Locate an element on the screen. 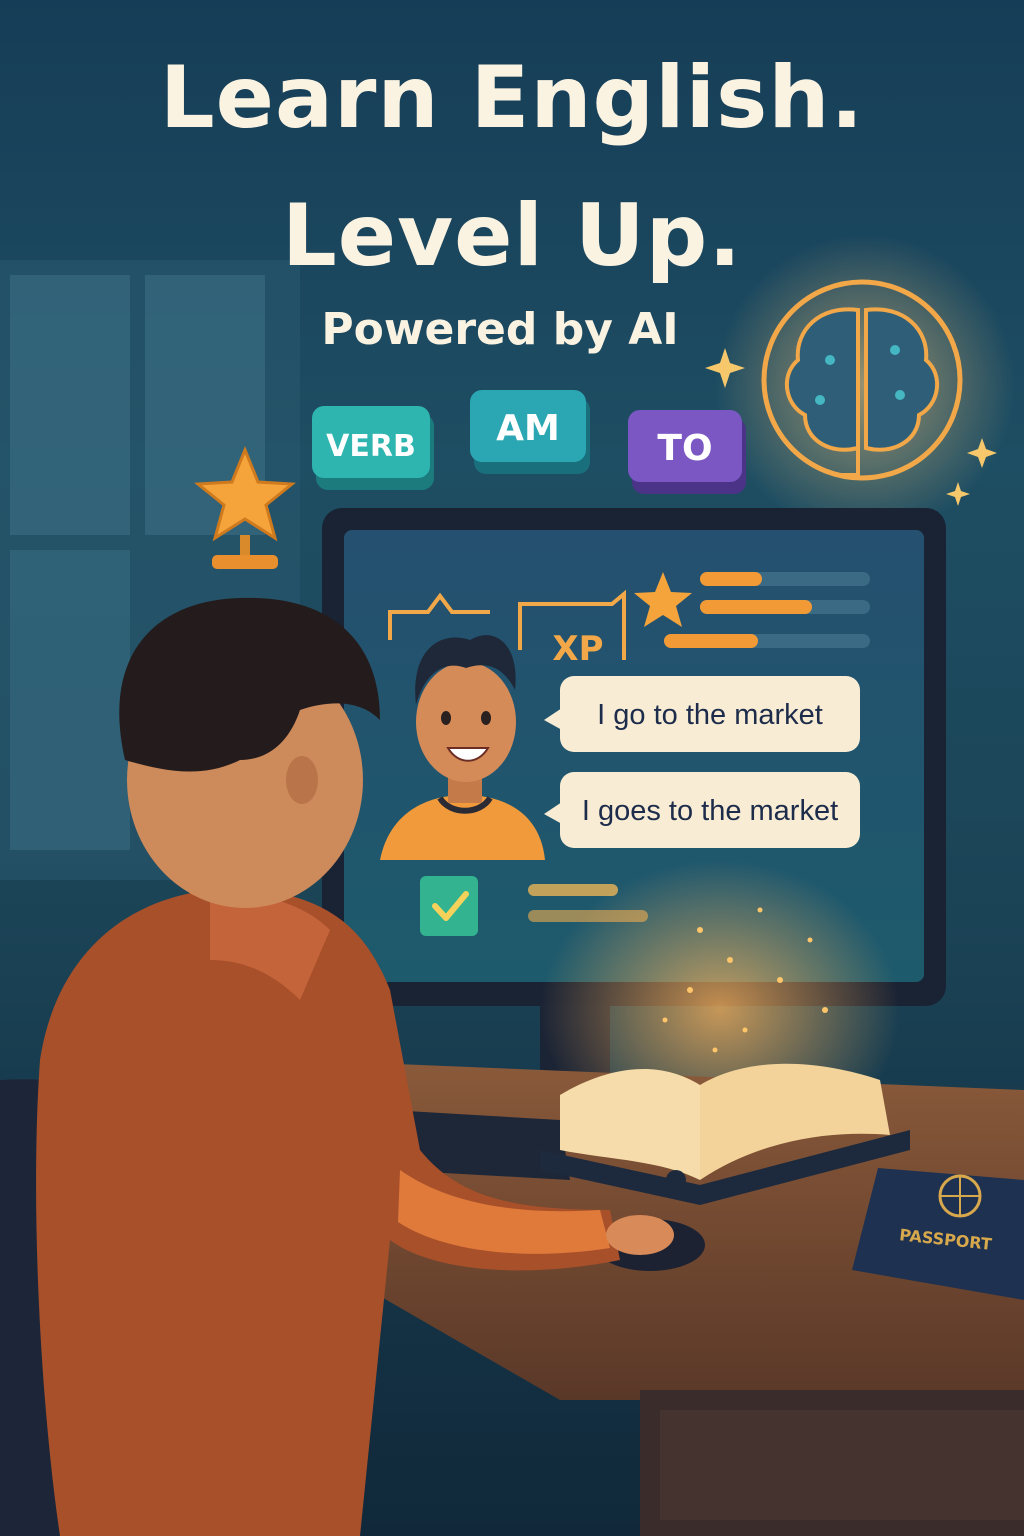 The width and height of the screenshot is (1024, 1536). word-tile-to-label: TO is located at coordinates (684, 448).